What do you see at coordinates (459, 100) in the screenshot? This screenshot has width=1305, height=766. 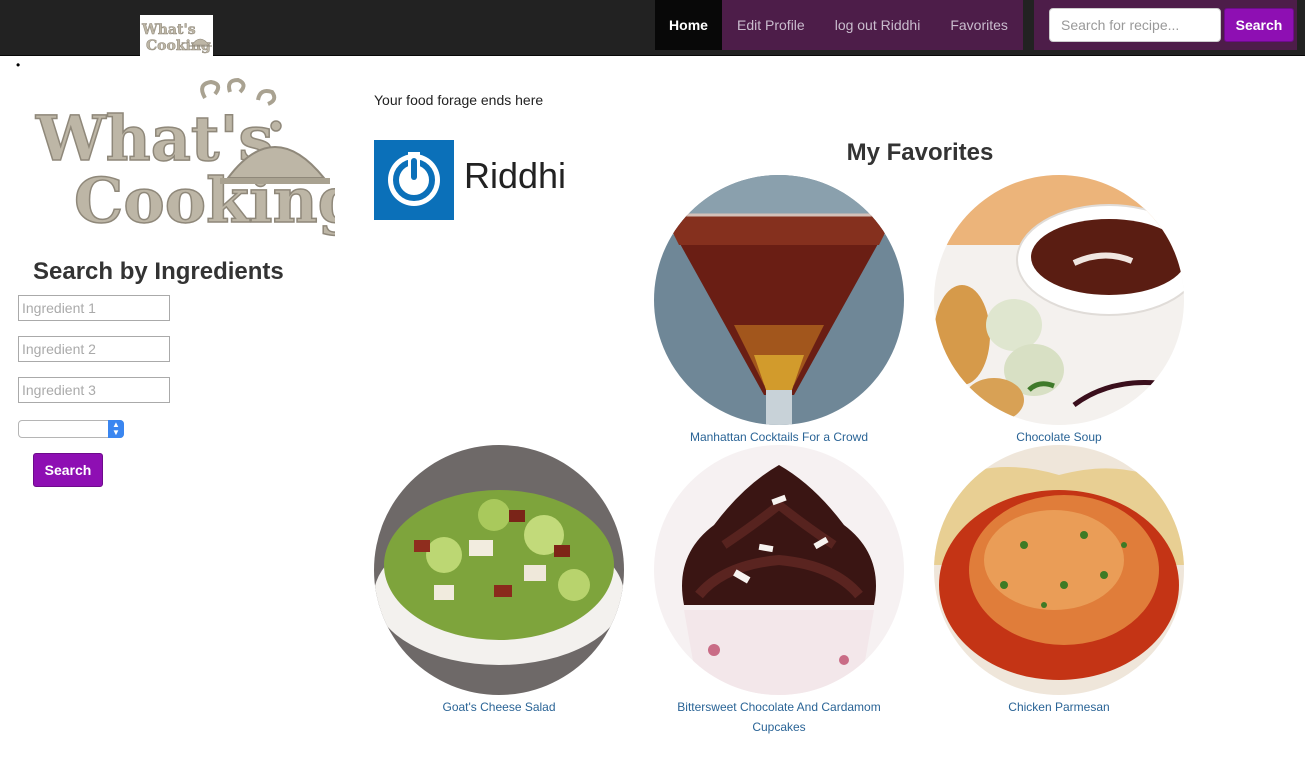 I see `tagline: Your food forage ends here` at bounding box center [459, 100].